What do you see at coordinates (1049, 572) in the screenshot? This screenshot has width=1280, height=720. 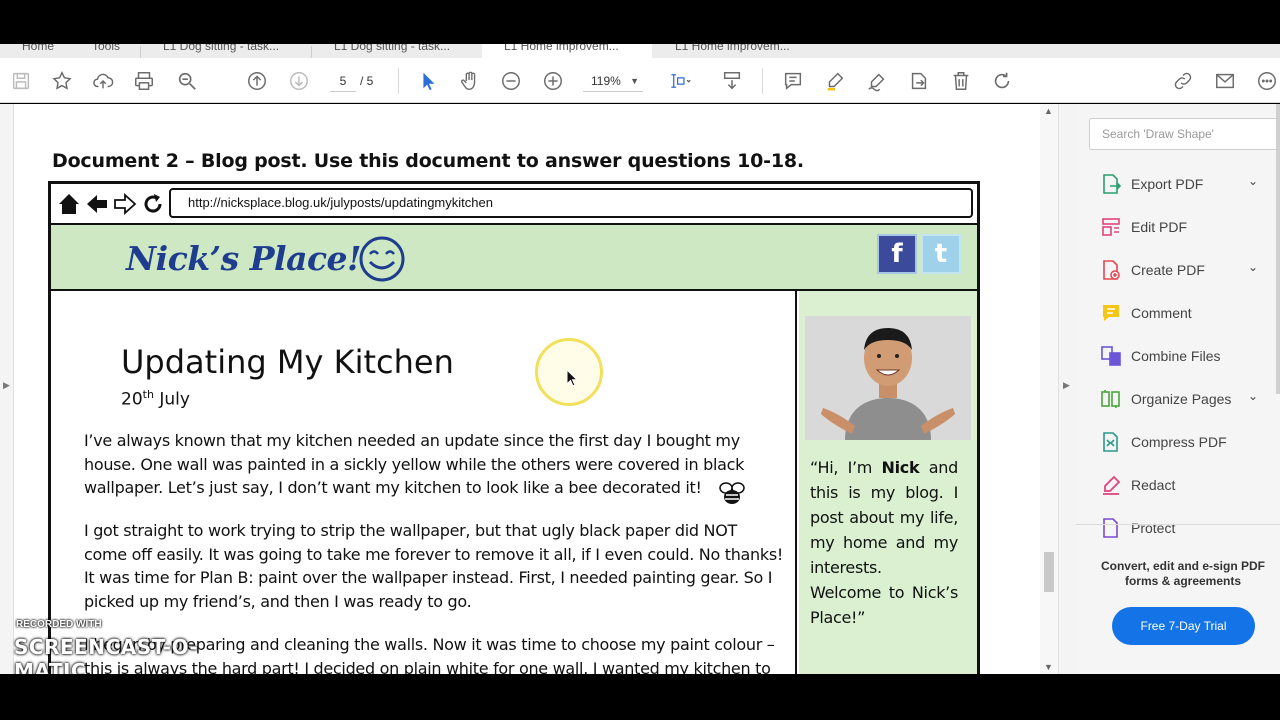 I see `scrollbar-thumb` at bounding box center [1049, 572].